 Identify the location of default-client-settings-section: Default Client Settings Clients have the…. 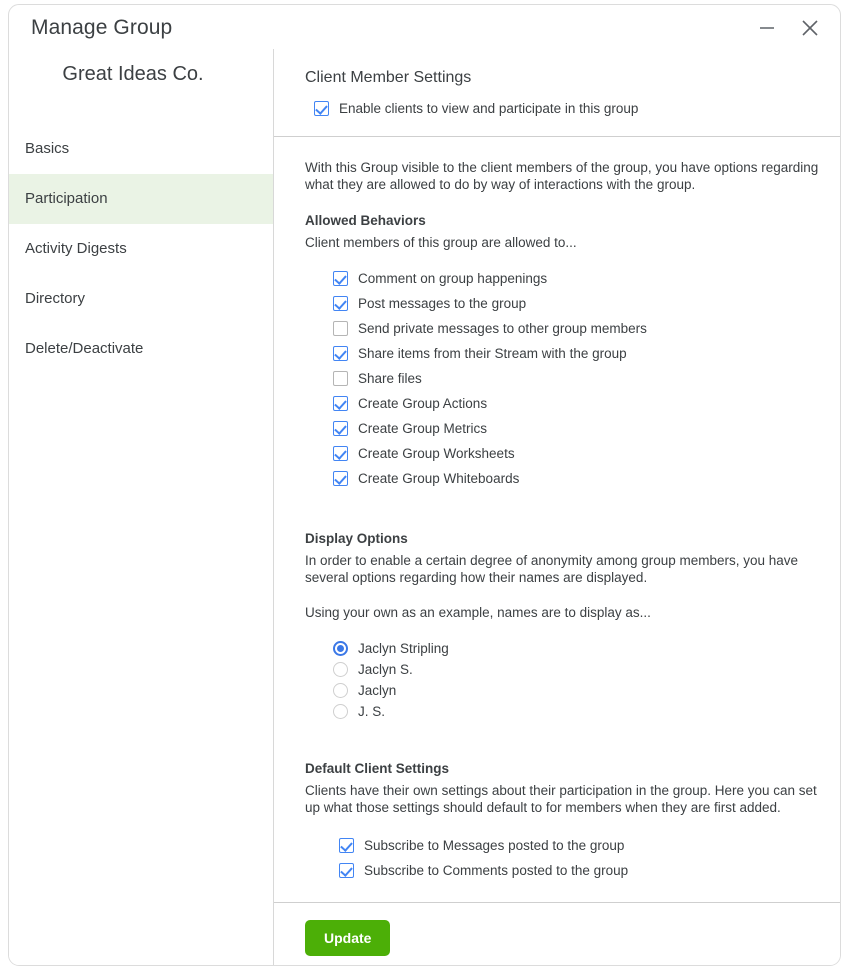
(557, 799).